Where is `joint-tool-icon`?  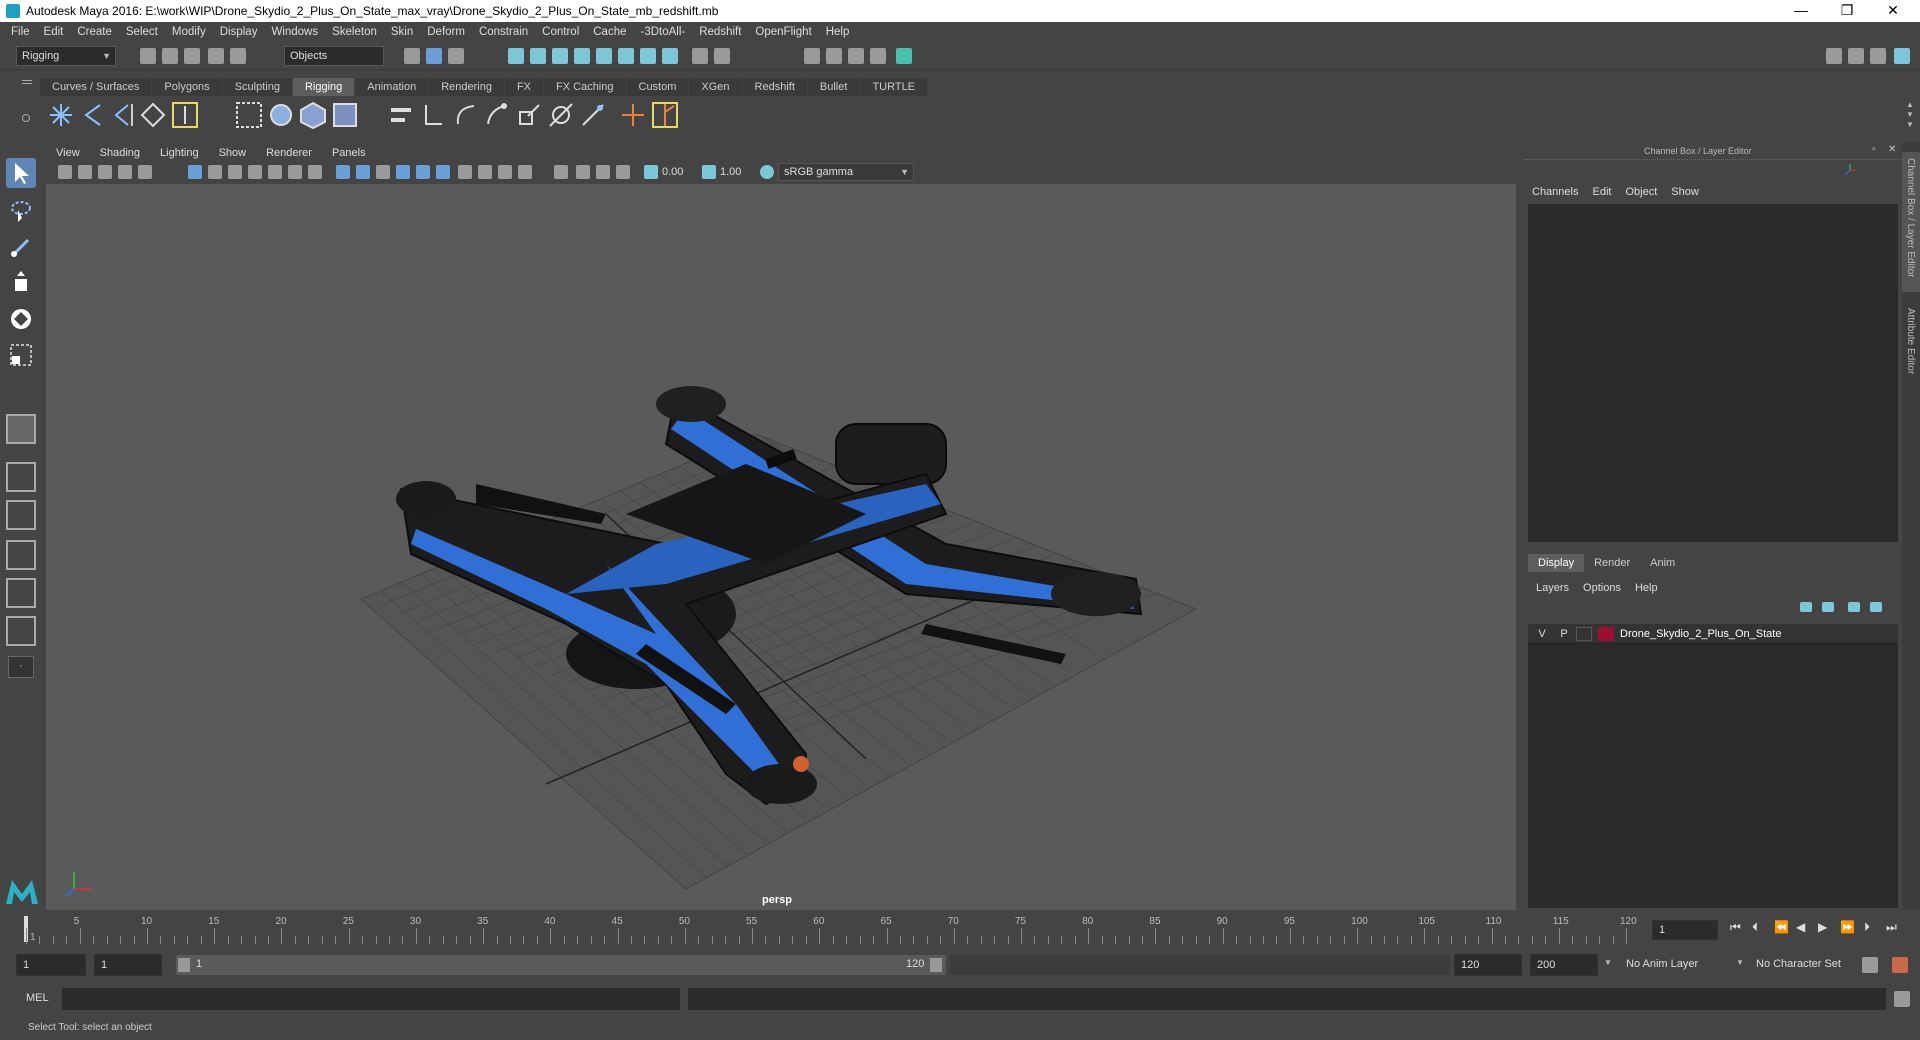
joint-tool-icon is located at coordinates (61, 115).